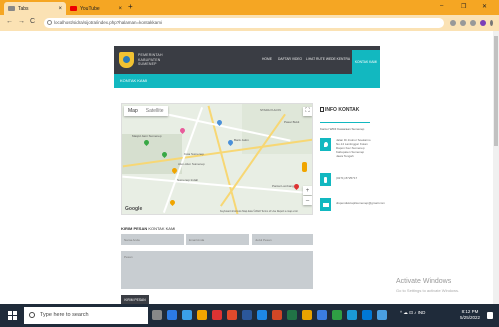 This screenshot has height=327, width=499. What do you see at coordinates (463, 23) in the screenshot?
I see `share-icon` at bounding box center [463, 23].